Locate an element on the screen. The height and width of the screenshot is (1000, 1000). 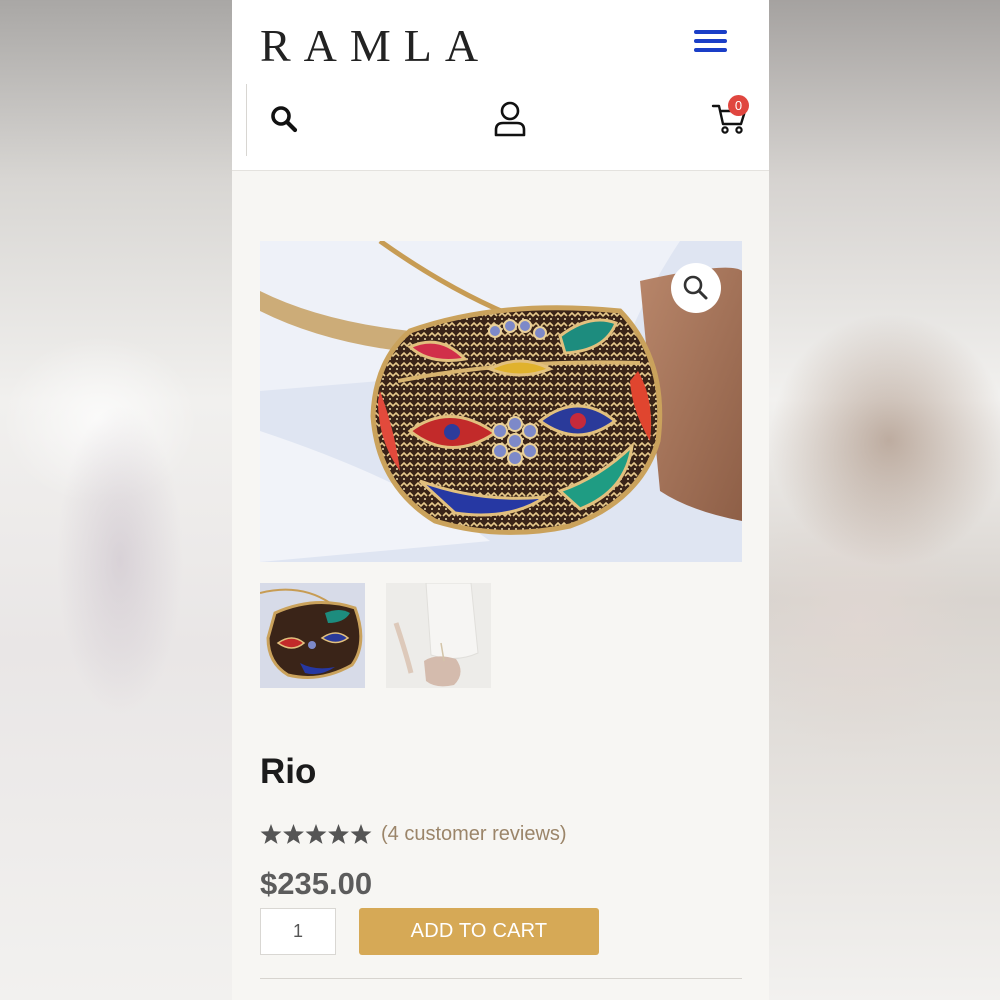
thumbnail-model-image is located at coordinates (438, 635).